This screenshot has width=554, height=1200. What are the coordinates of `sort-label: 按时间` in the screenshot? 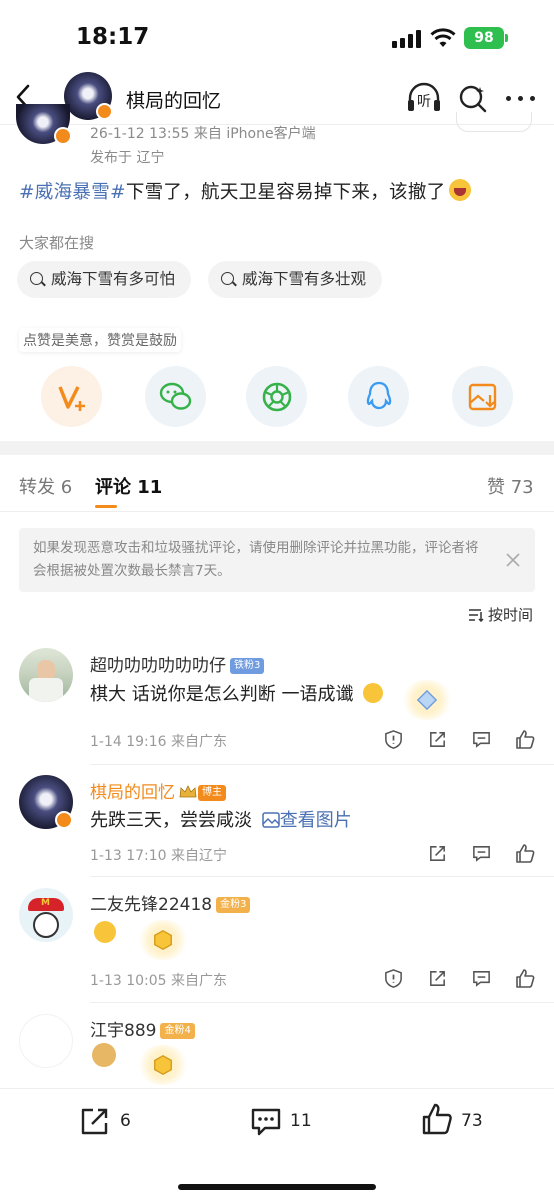 It's located at (511, 615).